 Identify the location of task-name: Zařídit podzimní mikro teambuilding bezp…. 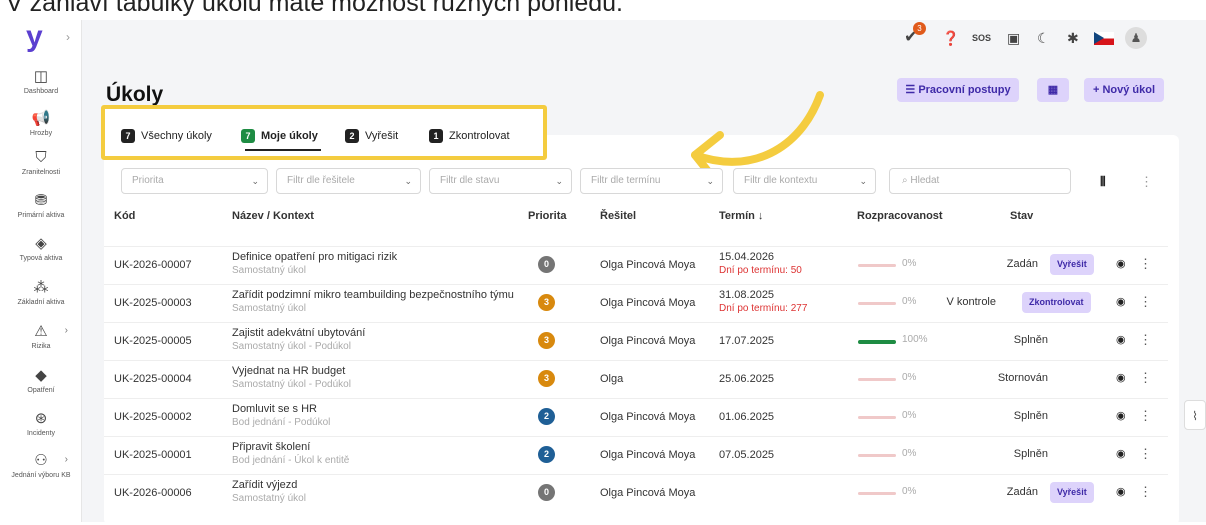
(373, 295).